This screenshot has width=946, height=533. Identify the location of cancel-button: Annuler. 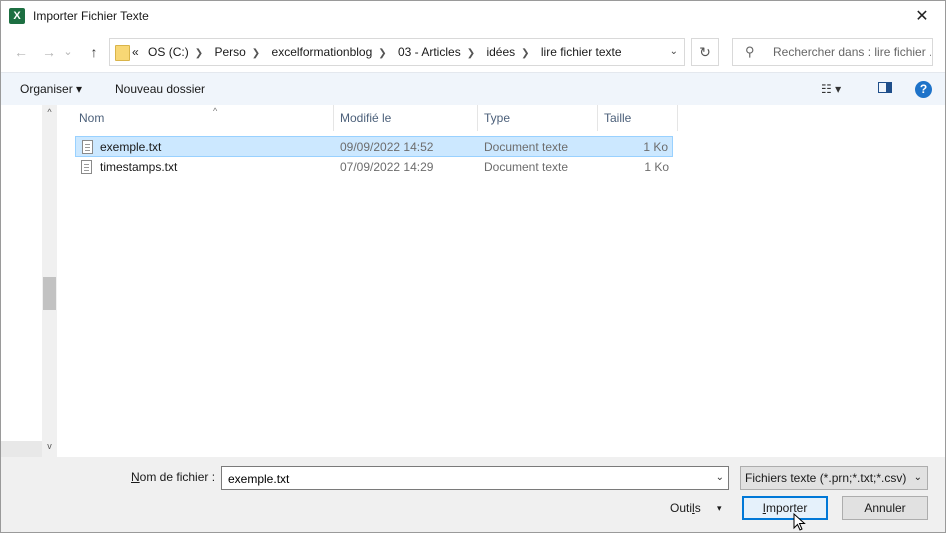
(885, 508).